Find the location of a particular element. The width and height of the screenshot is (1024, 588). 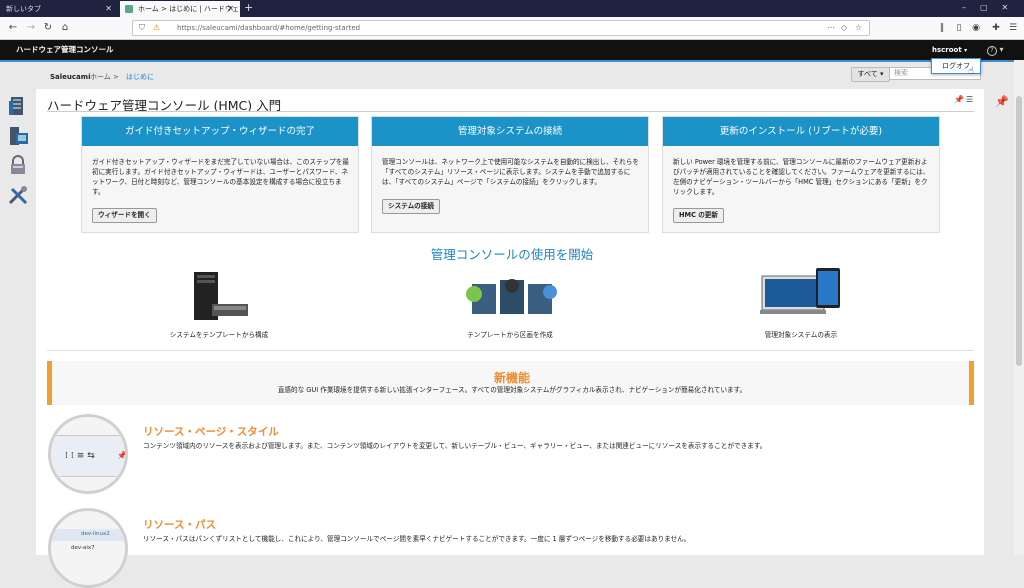

breadcrumb-current: はじめに is located at coordinates (140, 77).